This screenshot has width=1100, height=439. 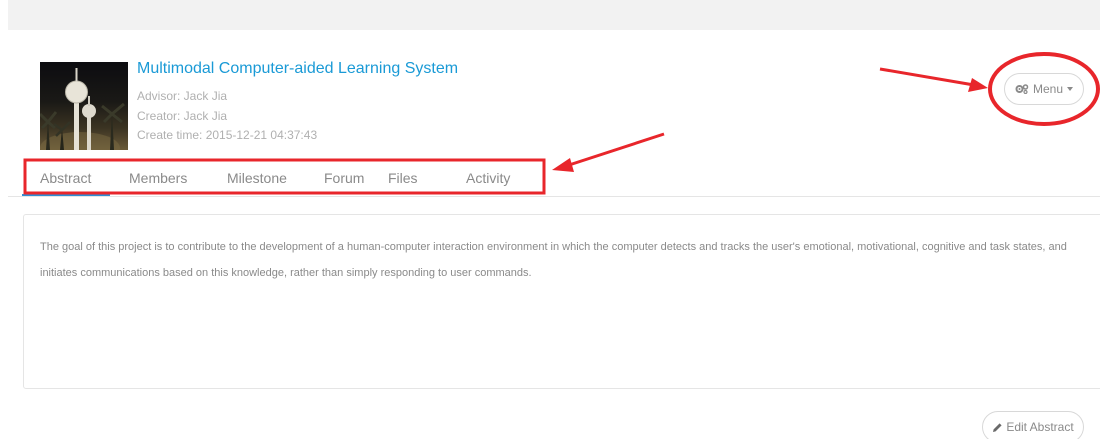 I want to click on top-bar, so click(x=554, y=15).